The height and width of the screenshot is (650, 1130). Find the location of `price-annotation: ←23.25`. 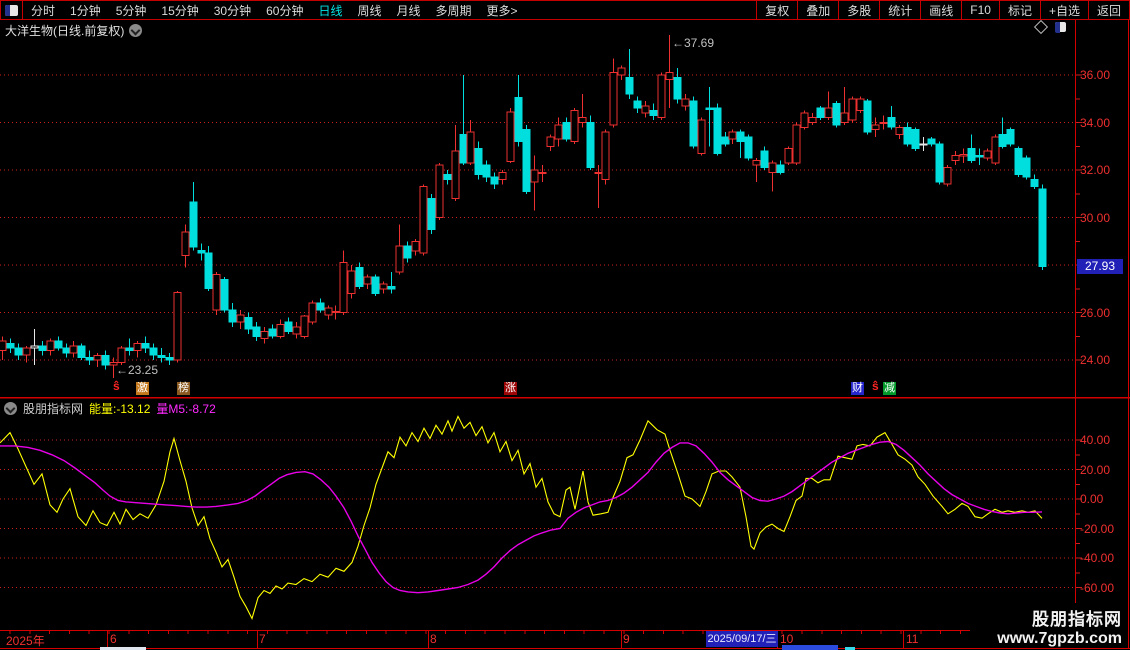

price-annotation: ←23.25 is located at coordinates (137, 370).